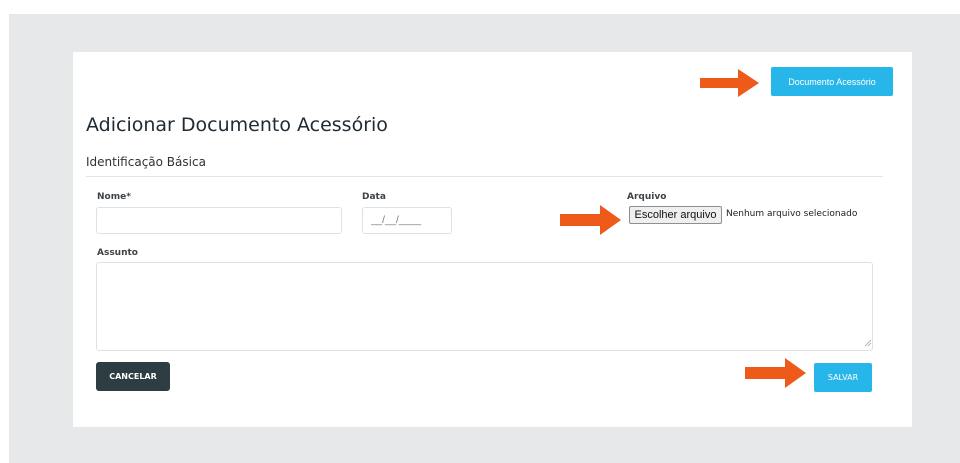 The height and width of the screenshot is (463, 960). What do you see at coordinates (407, 220) in the screenshot?
I see `data-input` at bounding box center [407, 220].